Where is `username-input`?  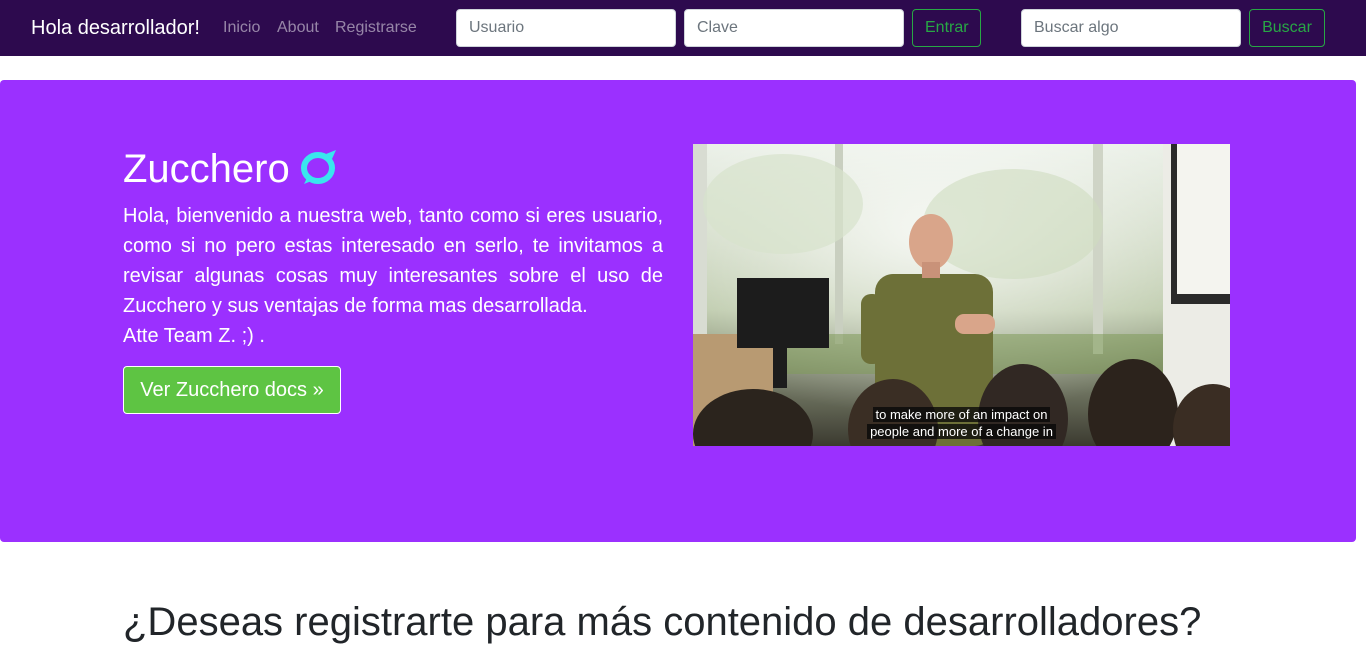
username-input is located at coordinates (566, 28).